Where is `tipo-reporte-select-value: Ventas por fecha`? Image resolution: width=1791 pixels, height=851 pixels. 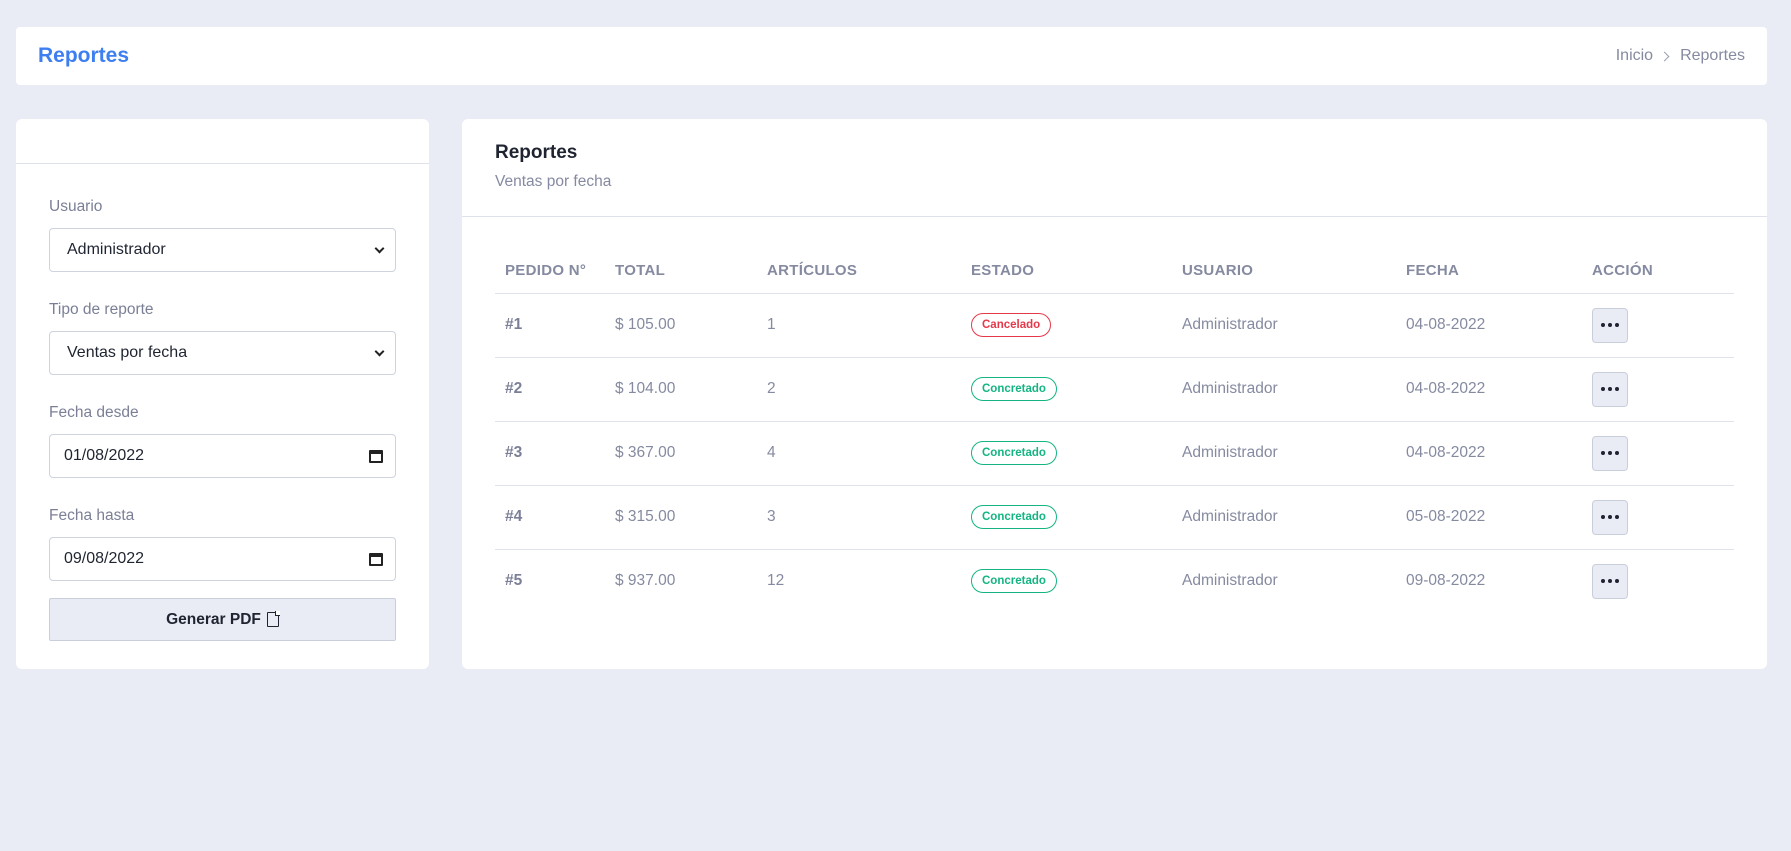 tipo-reporte-select-value: Ventas por fecha is located at coordinates (127, 352).